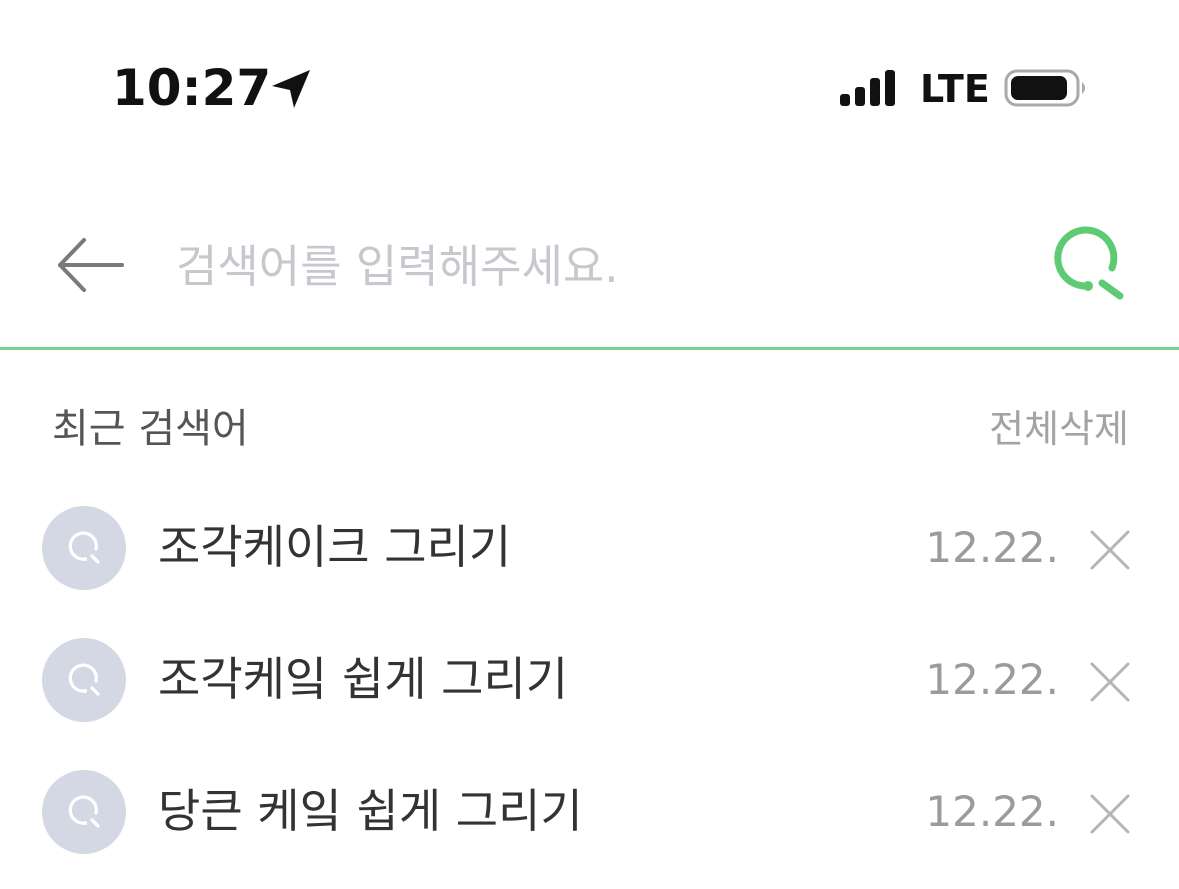 Image resolution: width=1179 pixels, height=889 pixels. What do you see at coordinates (335, 547) in the screenshot?
I see `recent-search-text: 조각케이크 그리기` at bounding box center [335, 547].